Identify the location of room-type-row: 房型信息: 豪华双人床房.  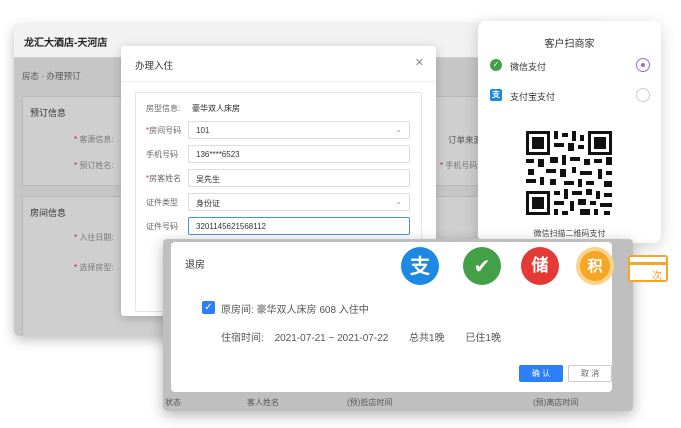
(278, 108).